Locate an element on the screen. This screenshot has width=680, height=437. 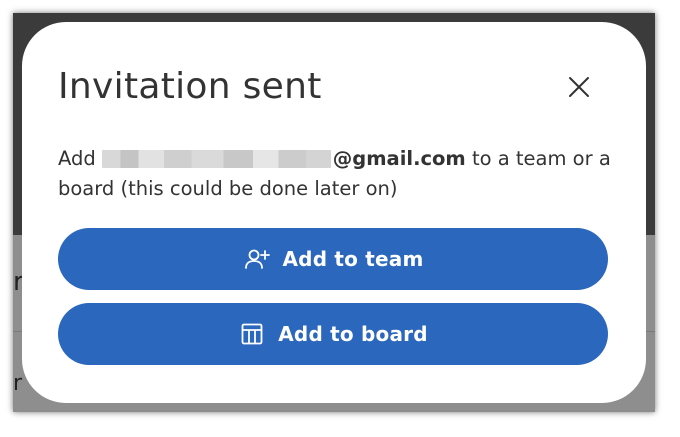
add-to-team-button: Add to team is located at coordinates (333, 259).